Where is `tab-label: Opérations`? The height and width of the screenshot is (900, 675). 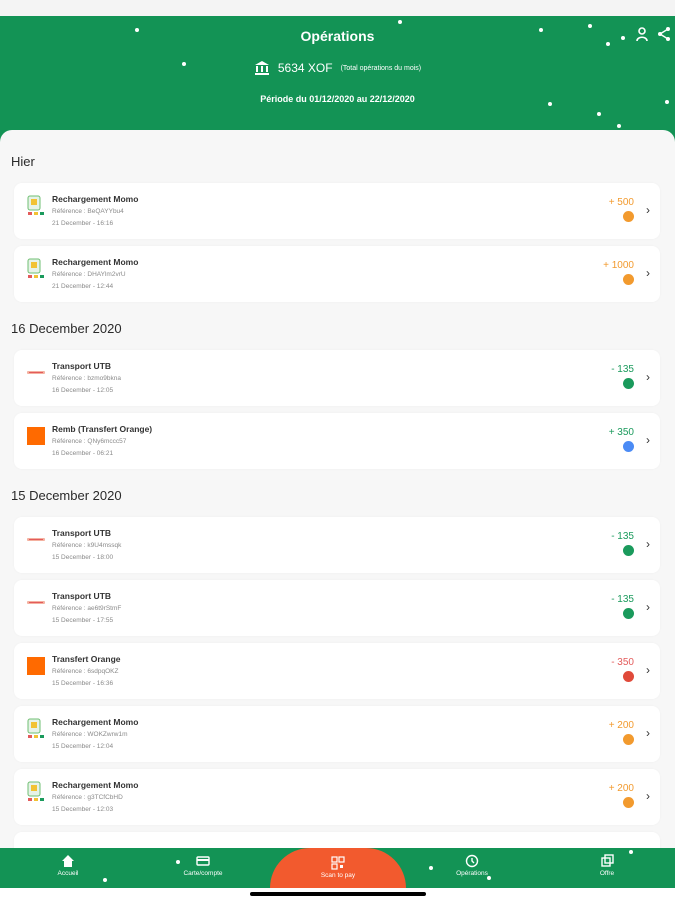 tab-label: Opérations is located at coordinates (472, 873).